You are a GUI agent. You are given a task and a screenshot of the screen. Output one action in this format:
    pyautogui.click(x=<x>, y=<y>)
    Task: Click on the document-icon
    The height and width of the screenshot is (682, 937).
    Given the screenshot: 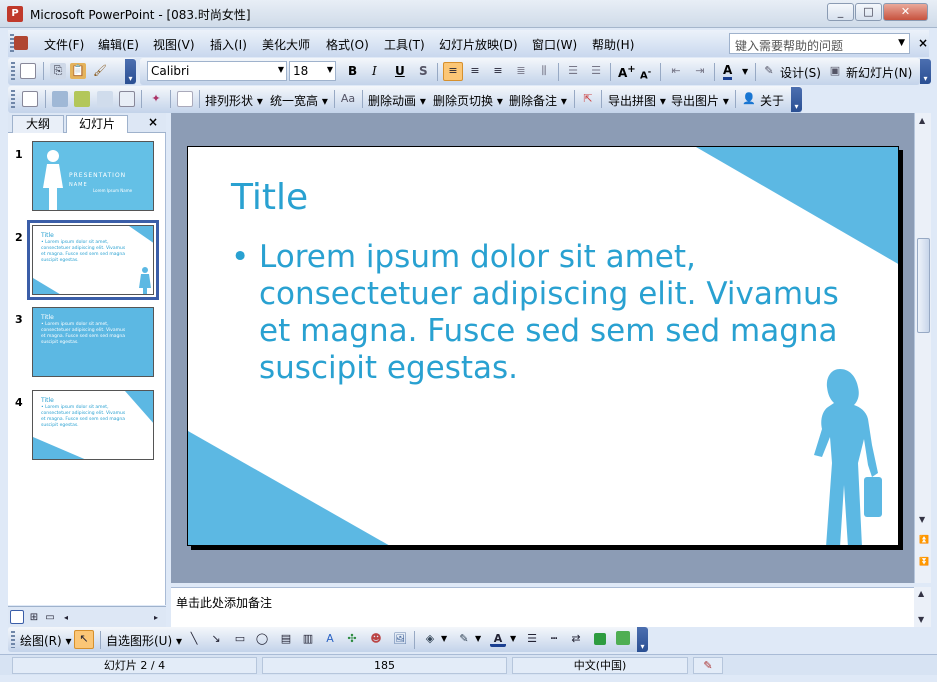 What is the action you would take?
    pyautogui.click(x=21, y=43)
    